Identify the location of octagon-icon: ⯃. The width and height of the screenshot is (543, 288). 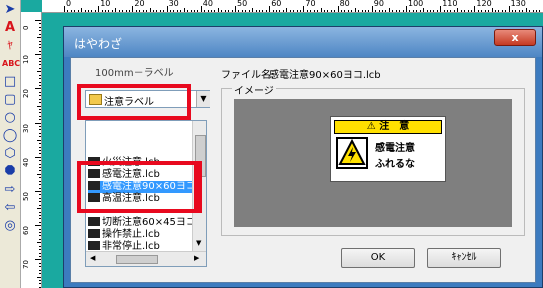
(10, 172).